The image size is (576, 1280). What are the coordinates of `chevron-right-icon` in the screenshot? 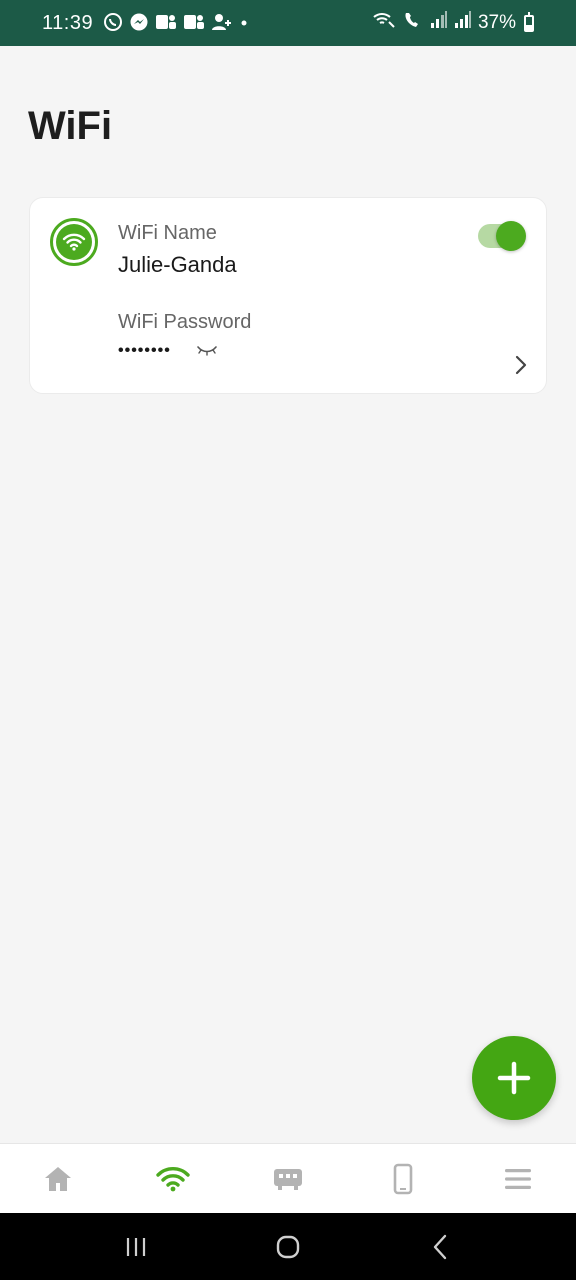 It's located at (521, 367).